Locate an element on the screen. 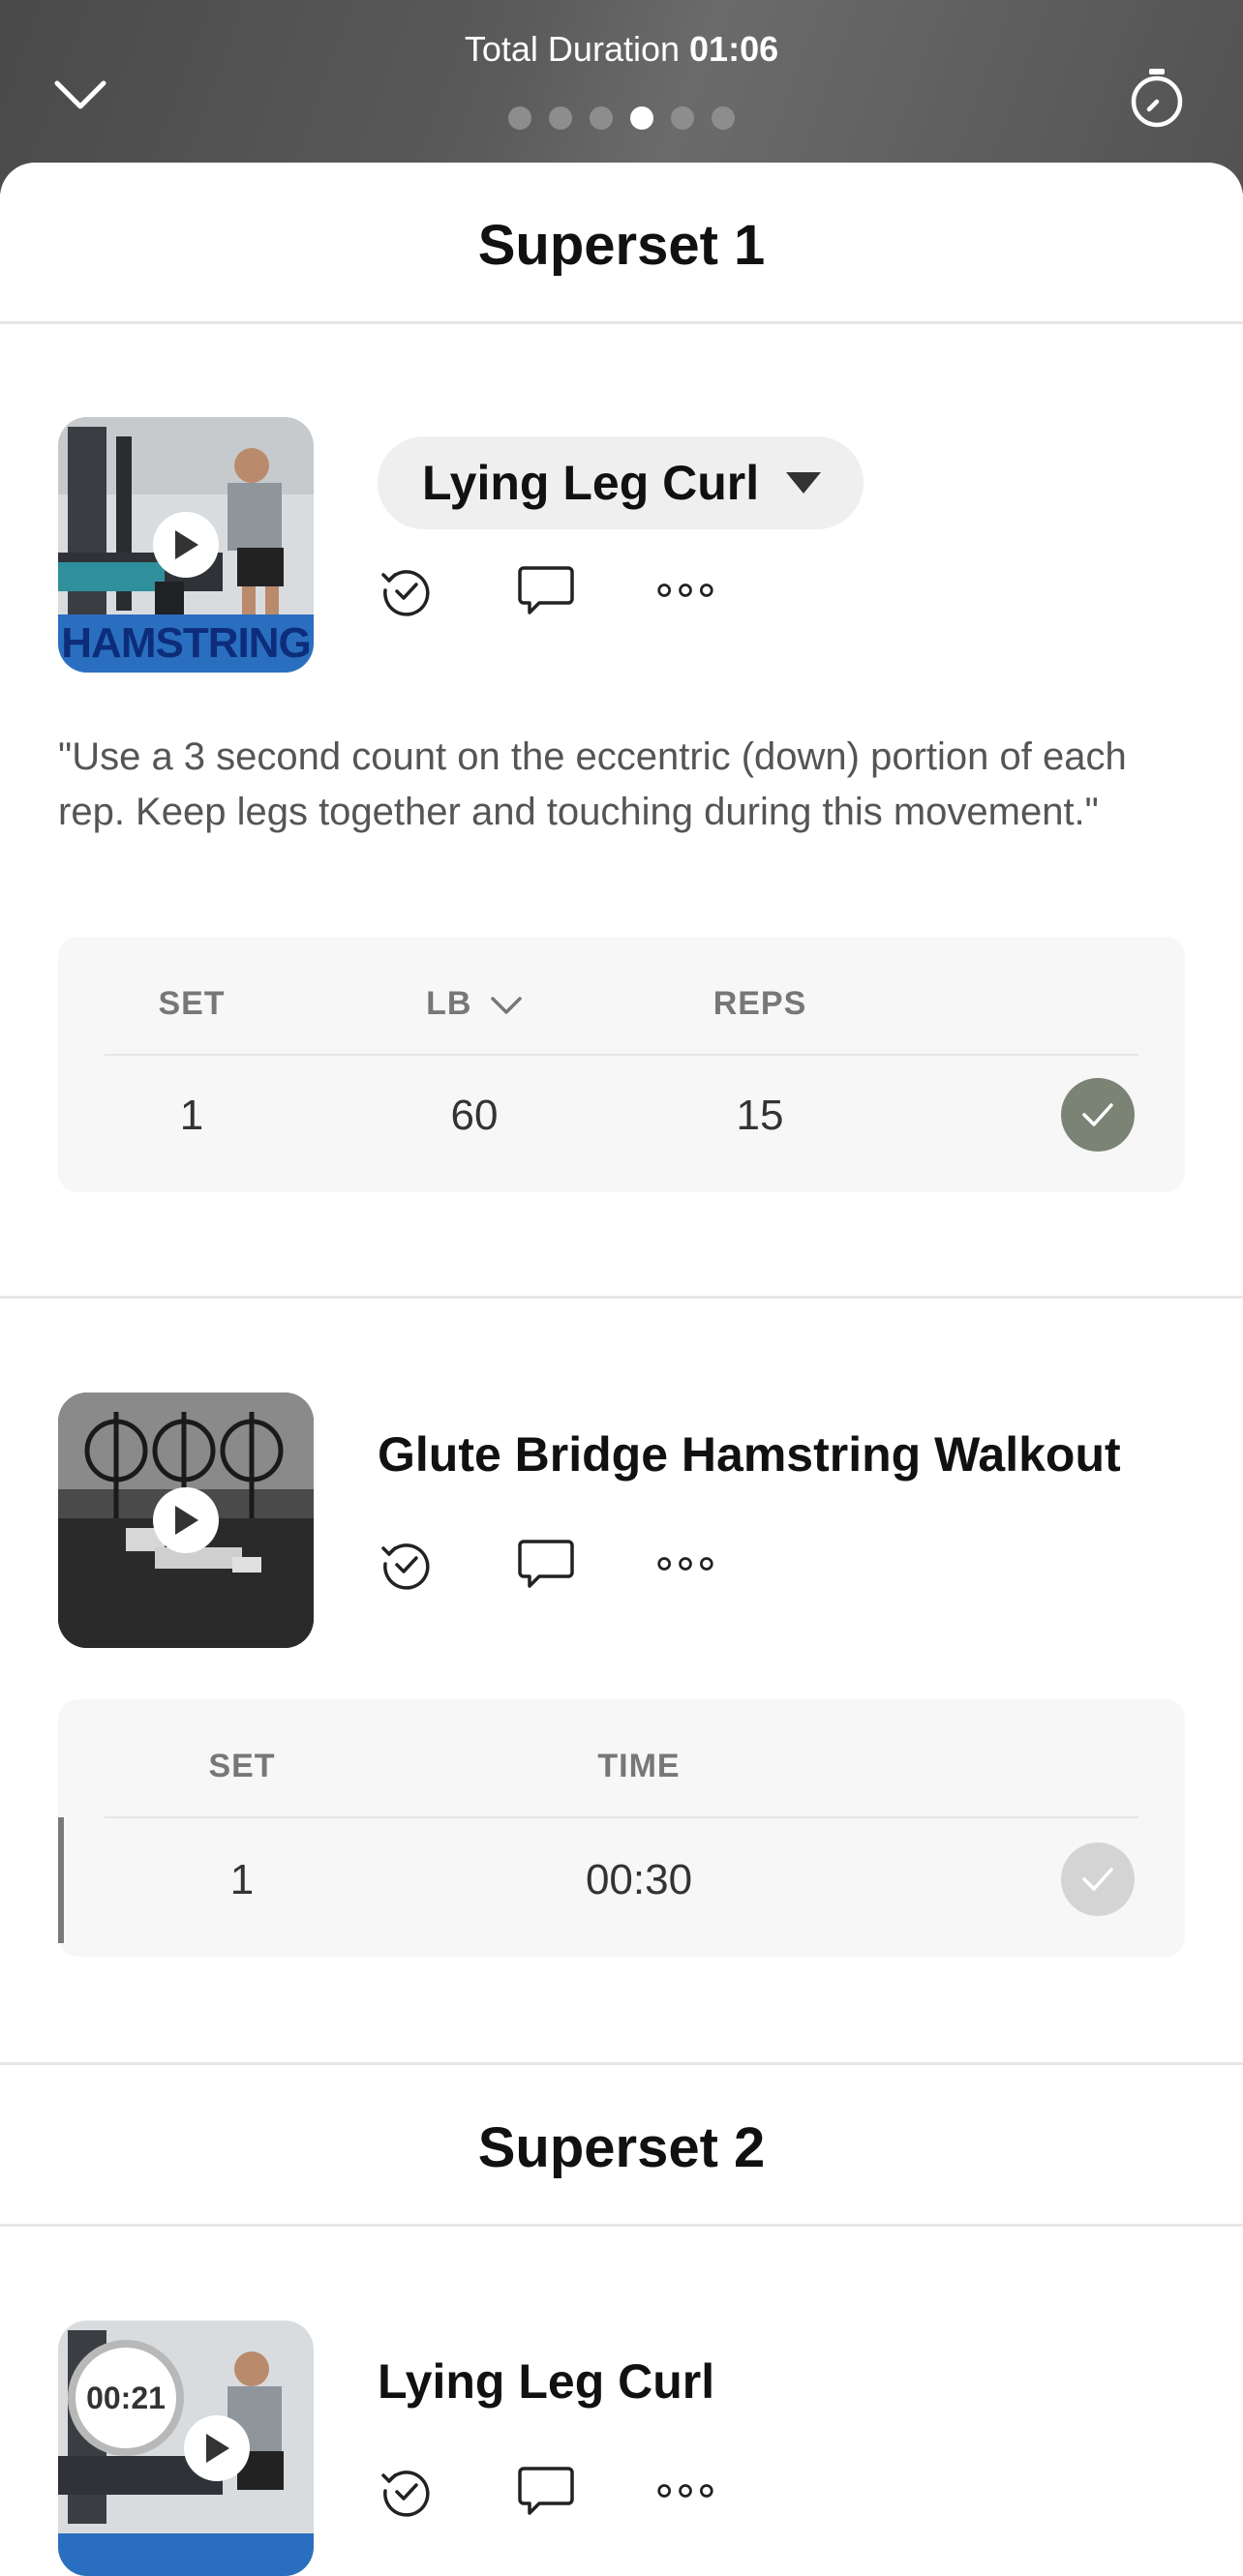  exercise-name-dropdown: Lying Leg Curl is located at coordinates (621, 482).